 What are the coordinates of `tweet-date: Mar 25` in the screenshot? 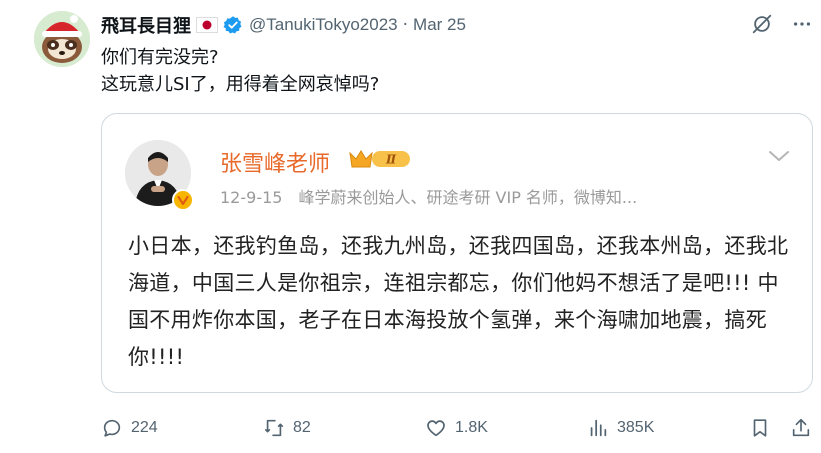 It's located at (439, 25).